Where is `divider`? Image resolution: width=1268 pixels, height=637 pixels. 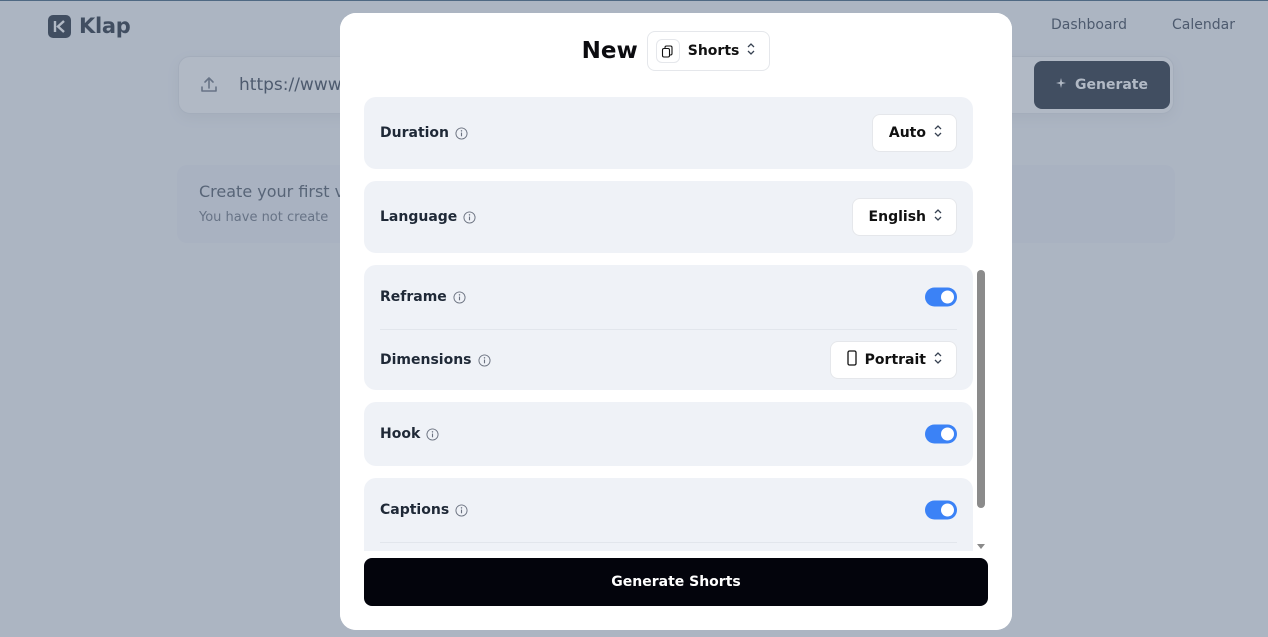
divider is located at coordinates (668, 542).